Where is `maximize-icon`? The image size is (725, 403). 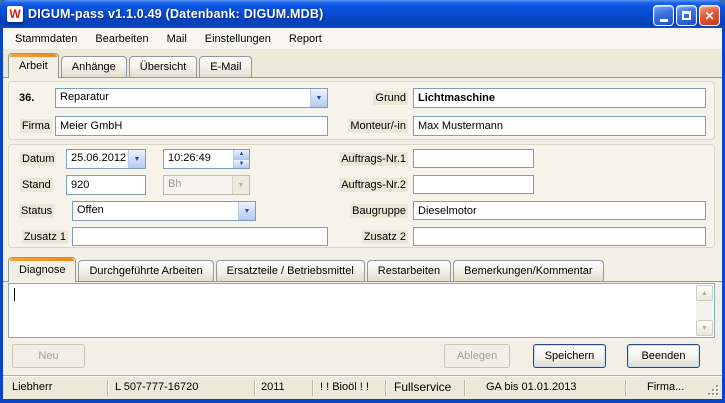 maximize-icon is located at coordinates (686, 15).